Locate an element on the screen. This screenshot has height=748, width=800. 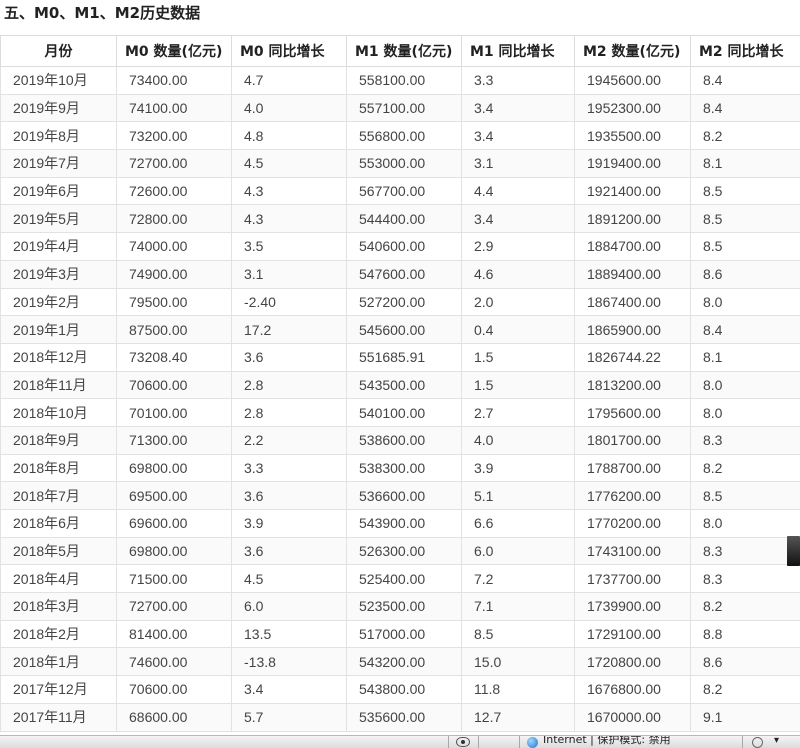
cell-m0-amount: 71500.00 is located at coordinates (174, 579).